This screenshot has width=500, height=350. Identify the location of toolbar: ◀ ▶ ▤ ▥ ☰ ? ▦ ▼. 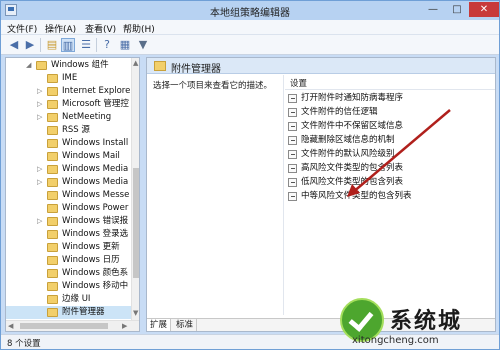
(250, 45).